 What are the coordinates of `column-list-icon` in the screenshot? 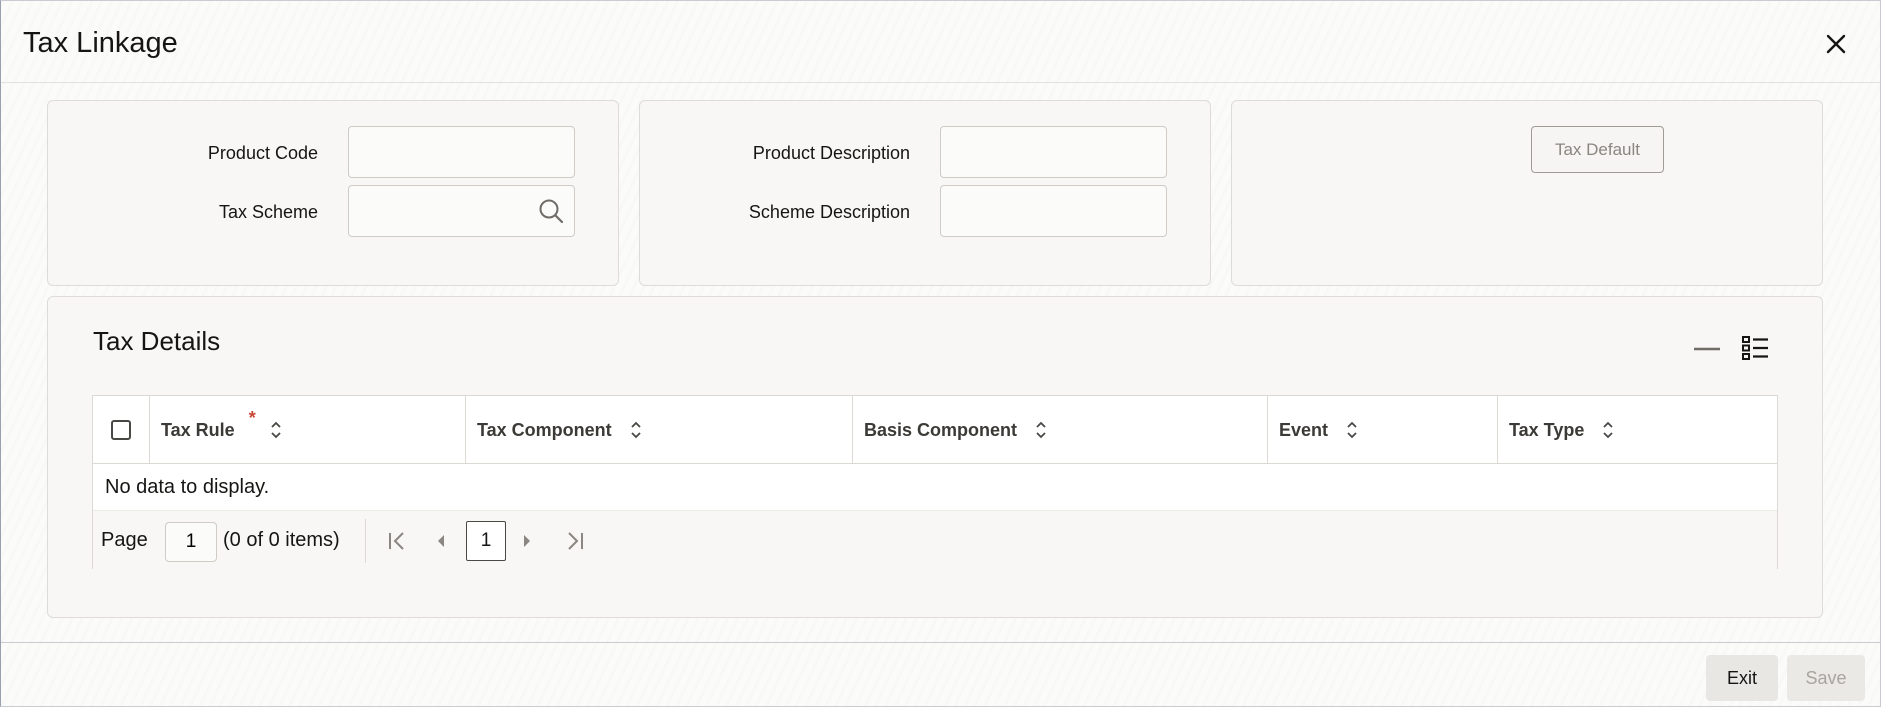 It's located at (1755, 348).